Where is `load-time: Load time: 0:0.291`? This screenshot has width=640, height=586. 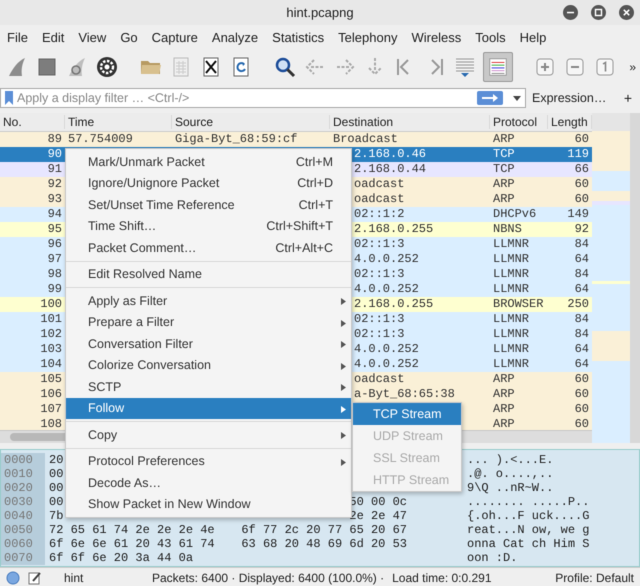 load-time: Load time: 0:0.291 is located at coordinates (442, 578).